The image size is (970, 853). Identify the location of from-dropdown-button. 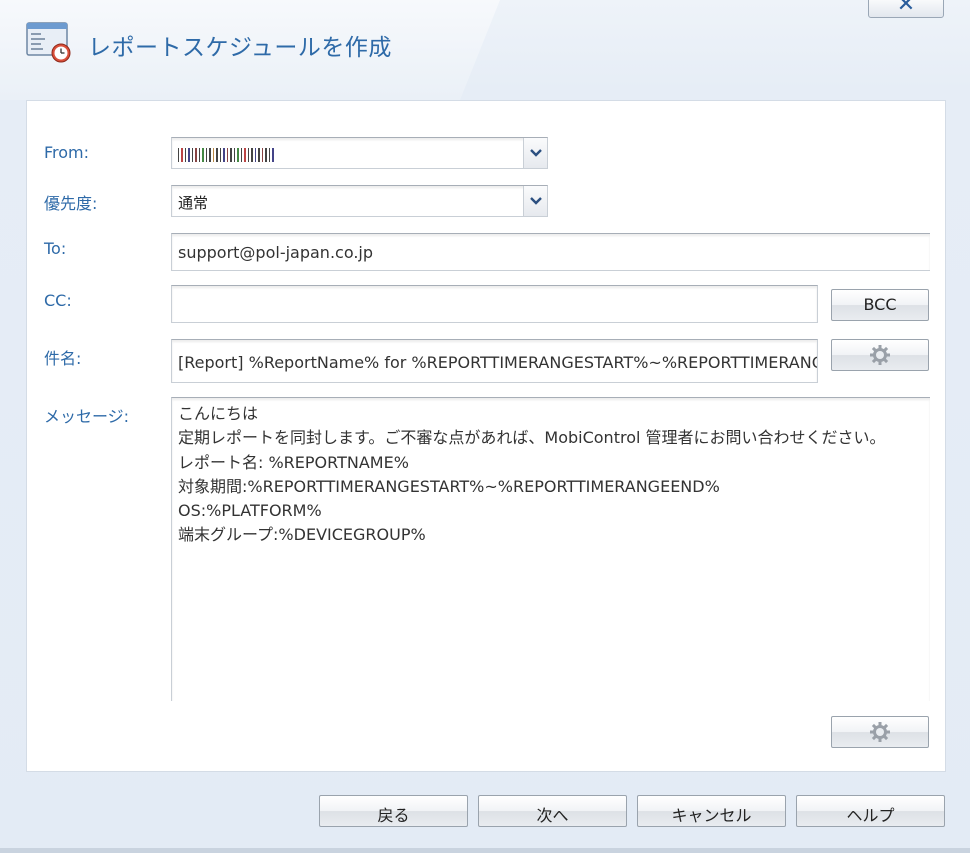
(535, 153).